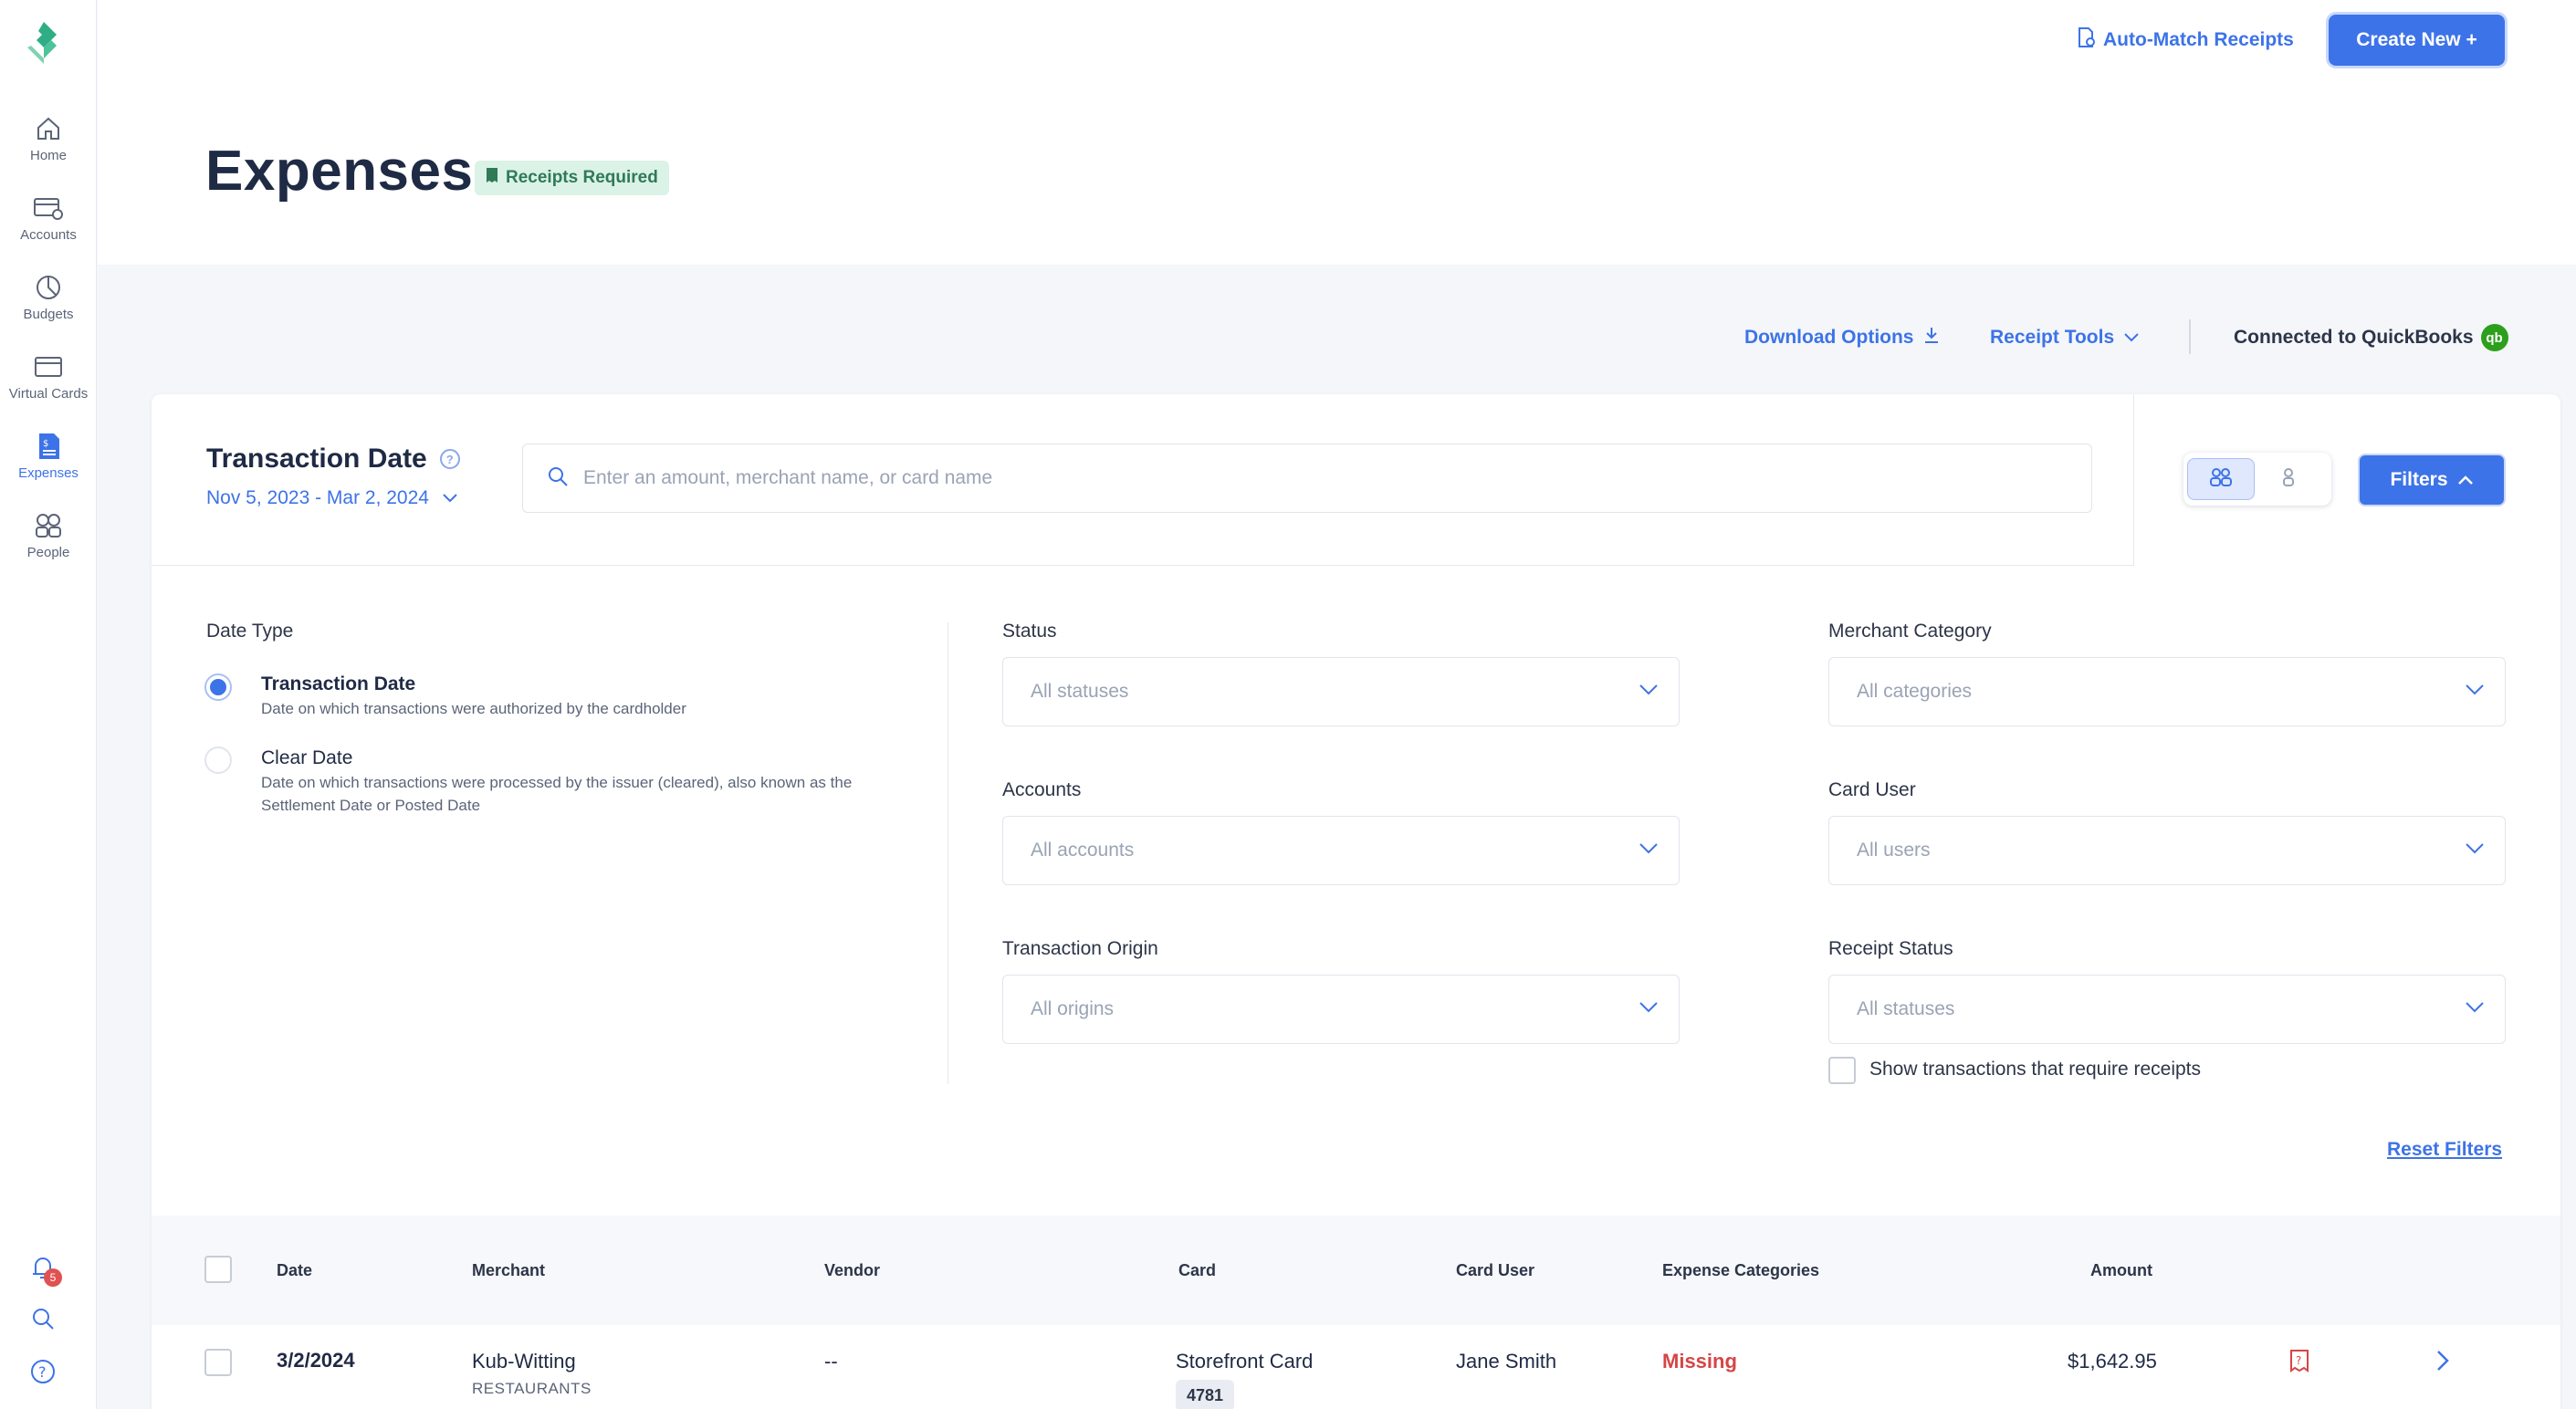 The width and height of the screenshot is (2576, 1409). Describe the element at coordinates (45, 1271) in the screenshot. I see `notifications-button: 5` at that location.